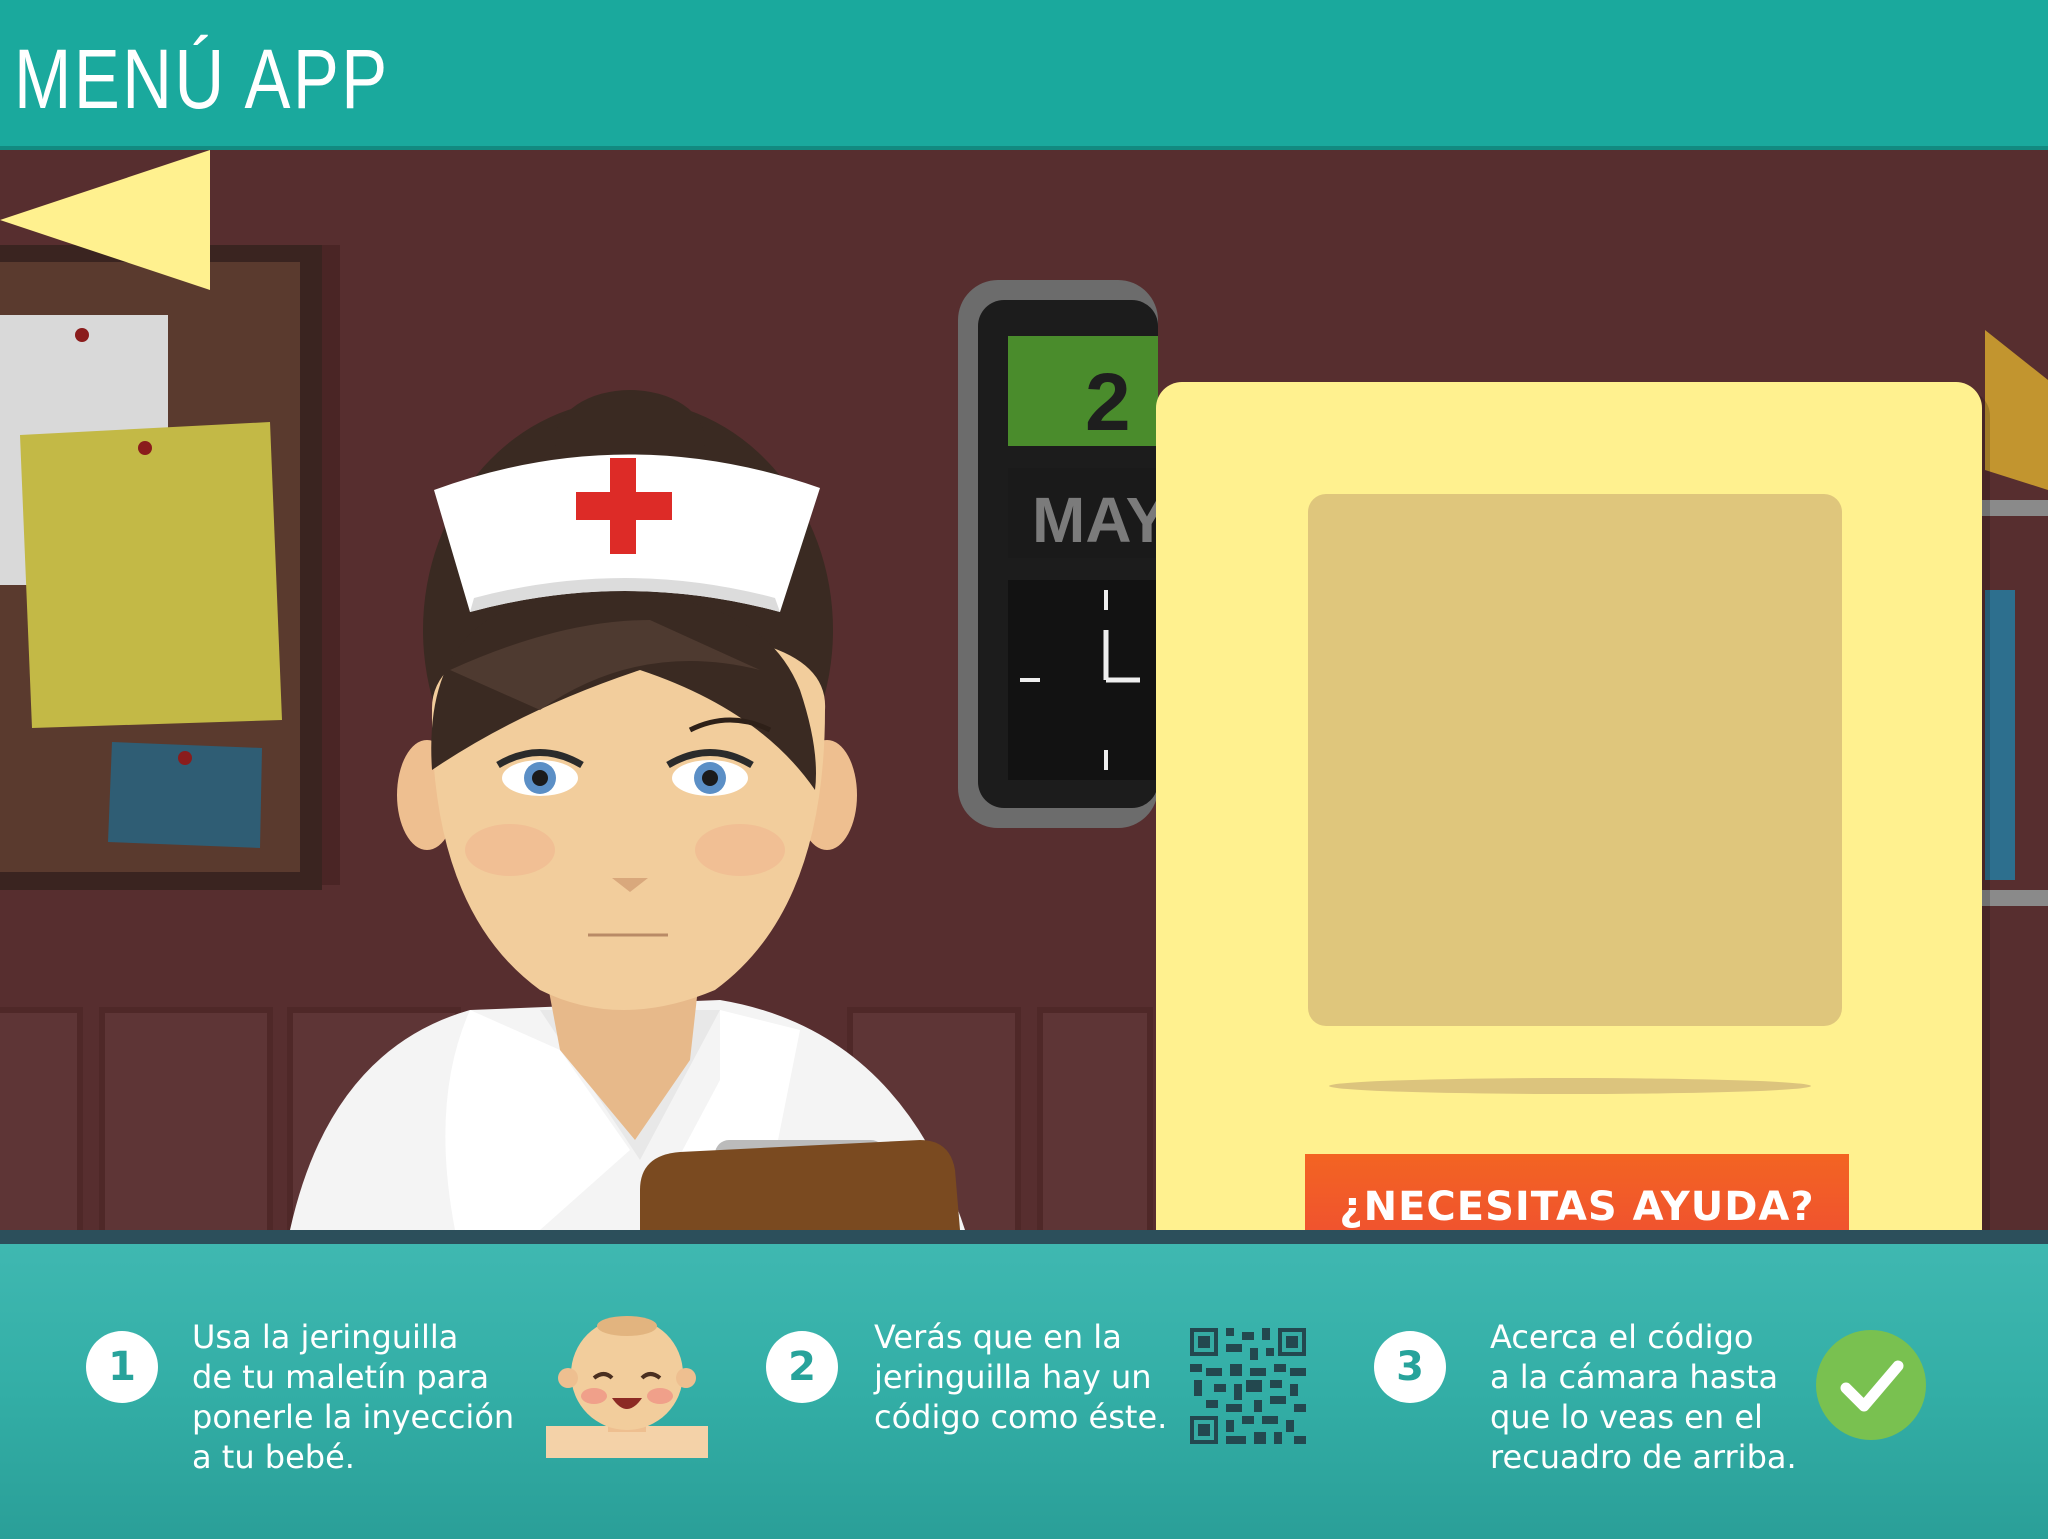 The image size is (2048, 1539). What do you see at coordinates (170, 567) in the screenshot?
I see `cork-board` at bounding box center [170, 567].